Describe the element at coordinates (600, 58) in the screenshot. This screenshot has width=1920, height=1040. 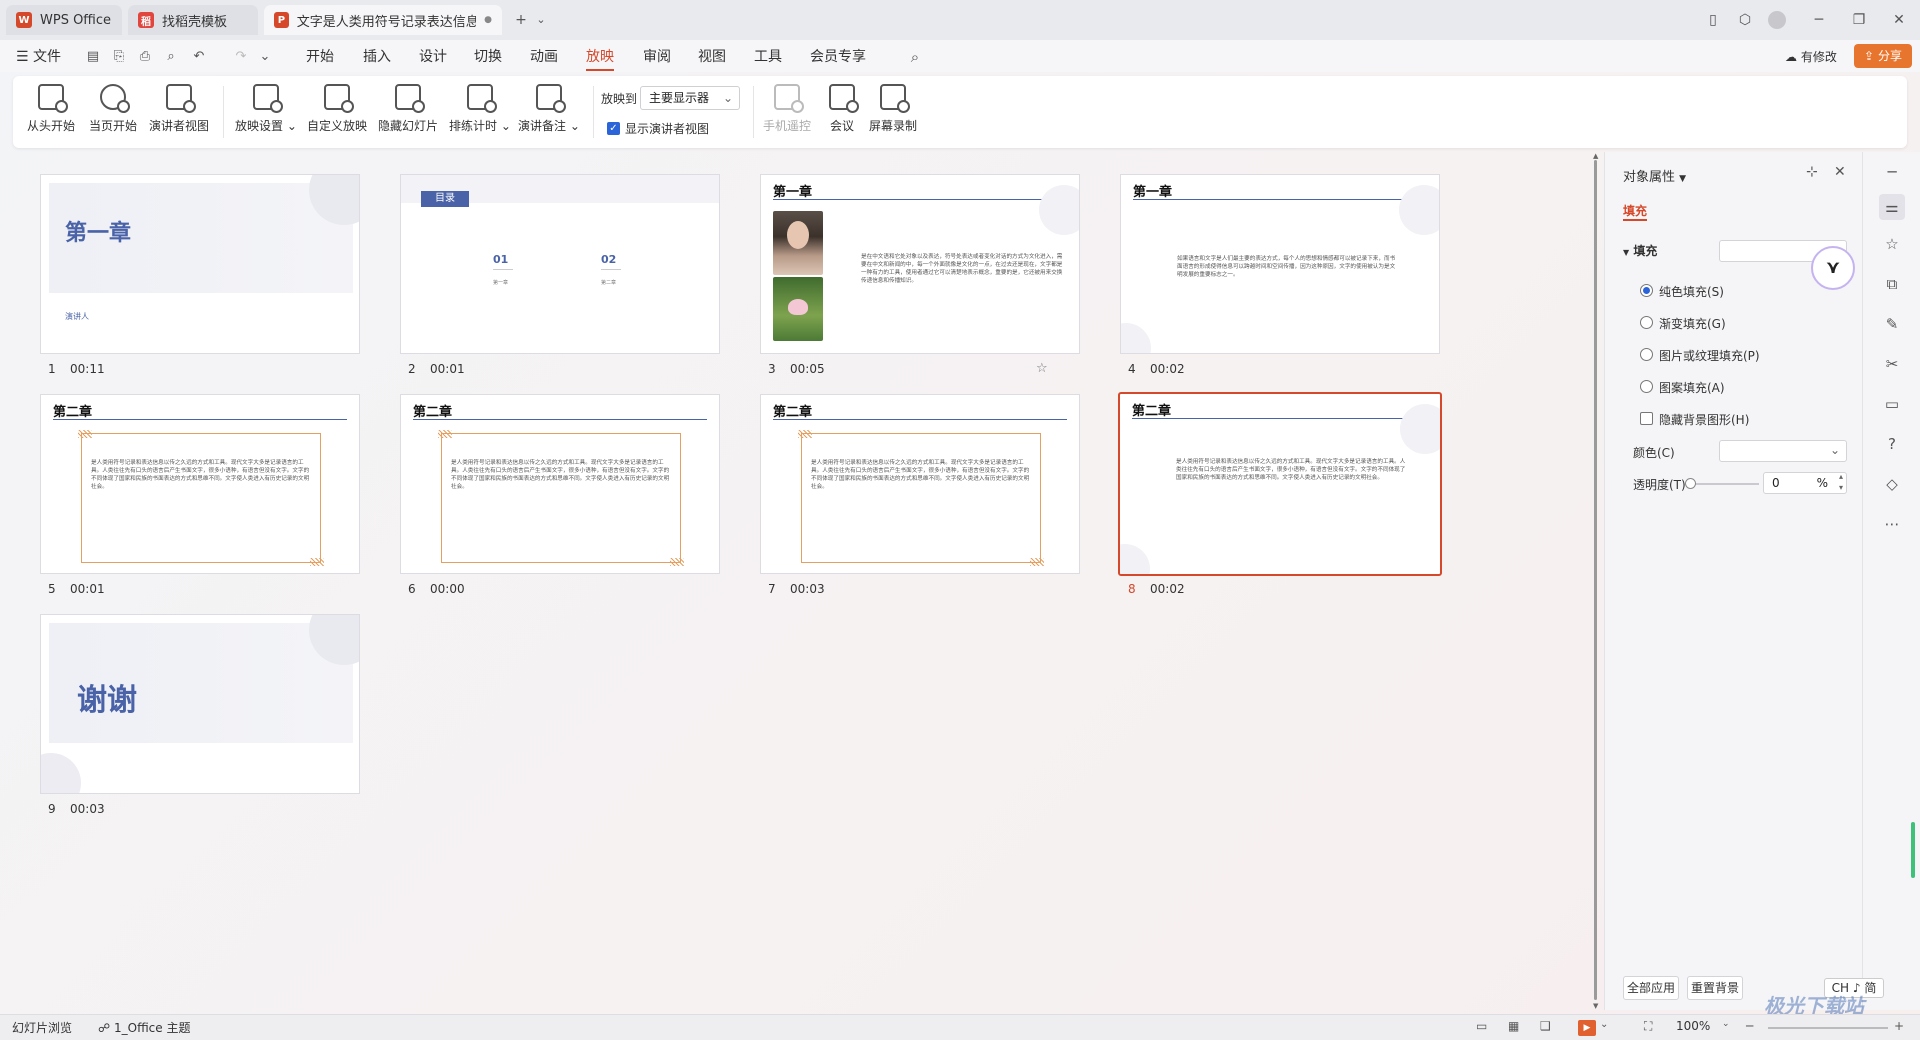
I see `menu-slideshow: 放映` at that location.